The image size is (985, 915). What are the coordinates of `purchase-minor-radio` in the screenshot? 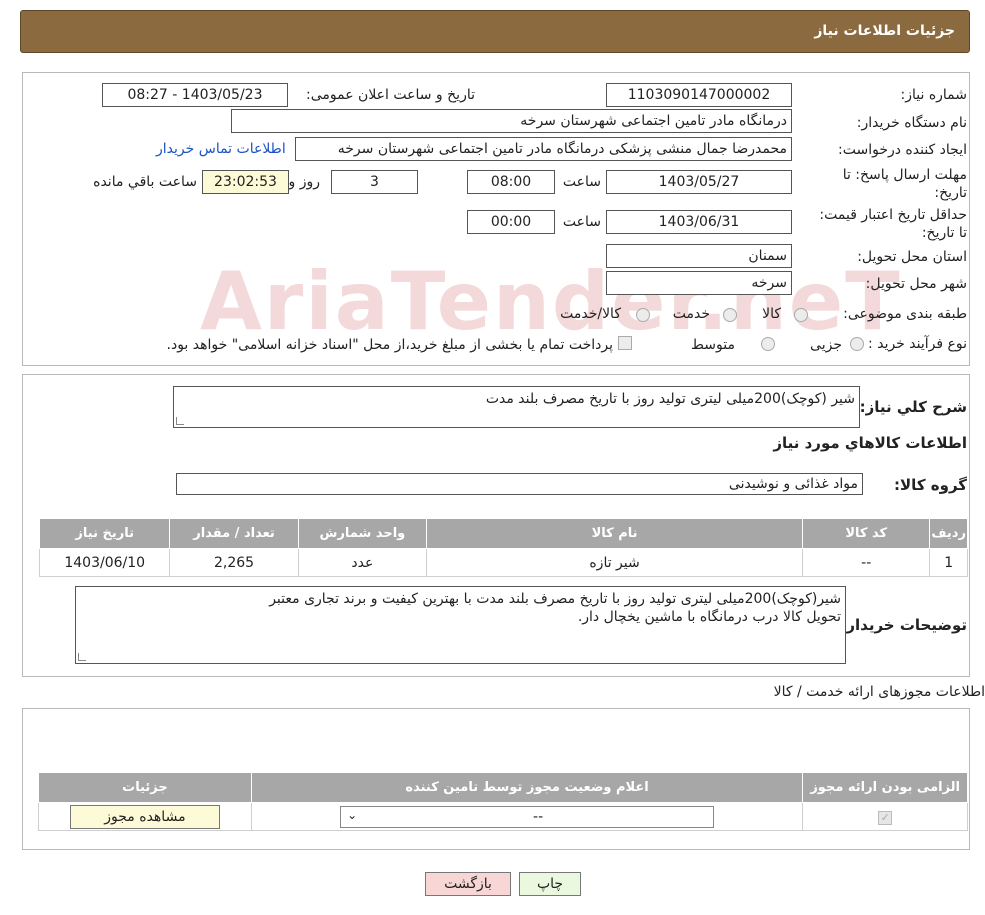 It's located at (857, 344).